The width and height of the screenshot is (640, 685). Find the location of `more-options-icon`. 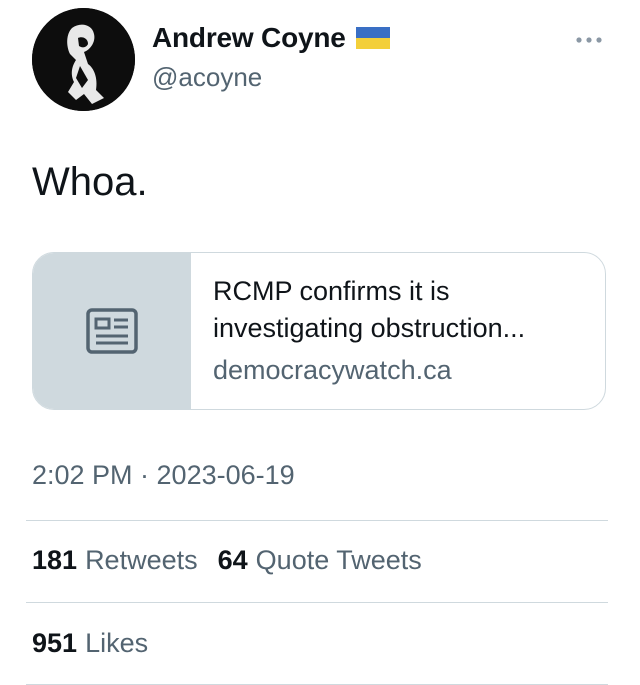

more-options-icon is located at coordinates (589, 40).